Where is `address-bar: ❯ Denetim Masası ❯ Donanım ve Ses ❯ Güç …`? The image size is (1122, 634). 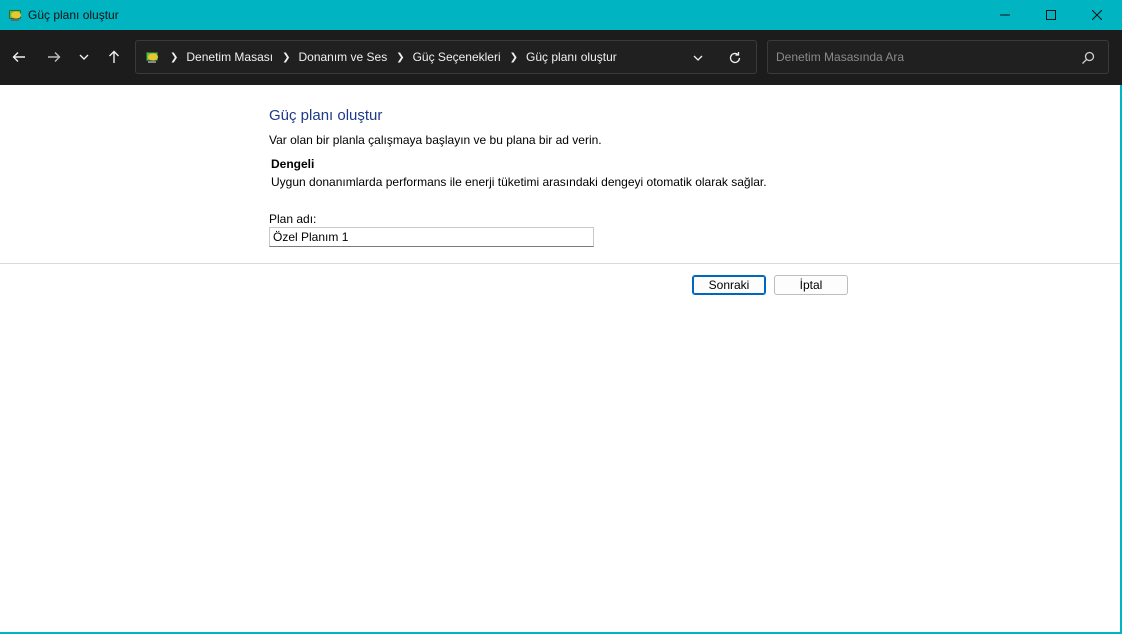
address-bar: ❯ Denetim Masası ❯ Donanım ve Ses ❯ Güç … is located at coordinates (446, 57).